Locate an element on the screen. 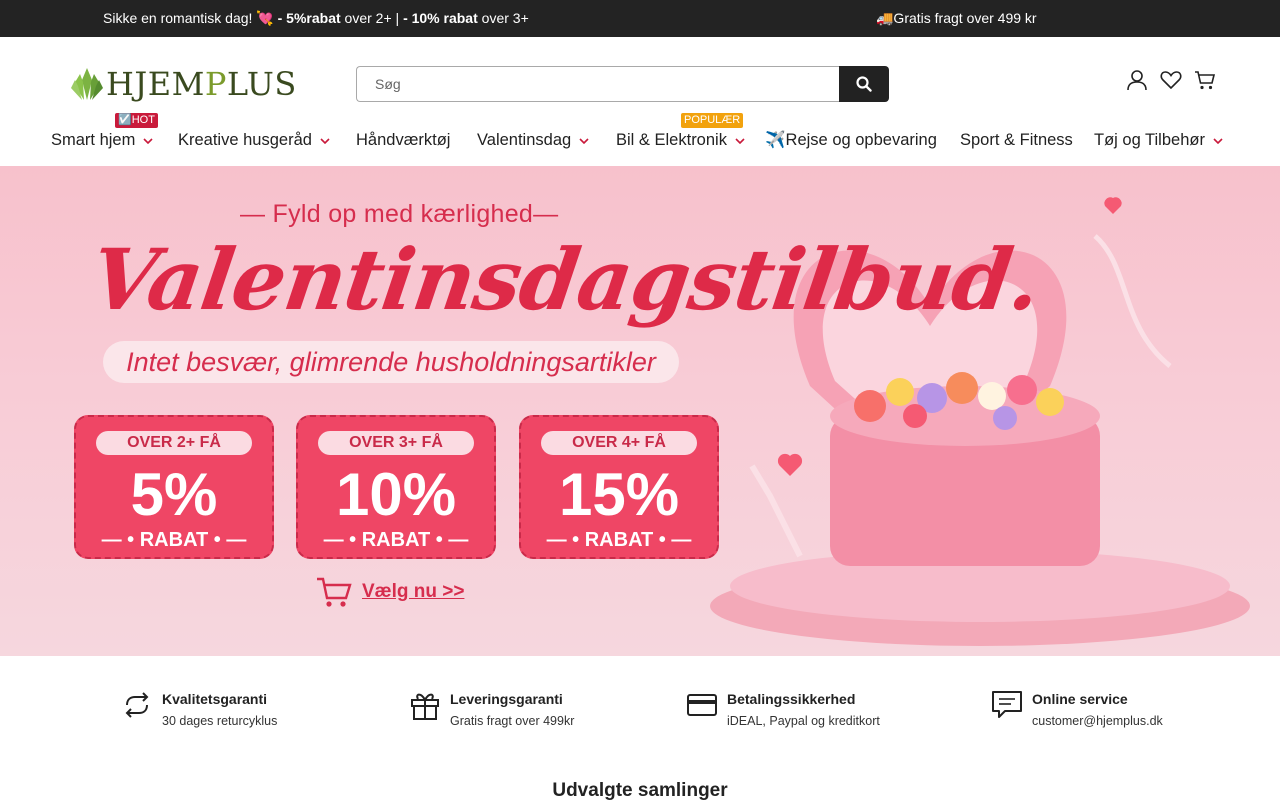  hot-badge: ☑️HOT is located at coordinates (136, 120).